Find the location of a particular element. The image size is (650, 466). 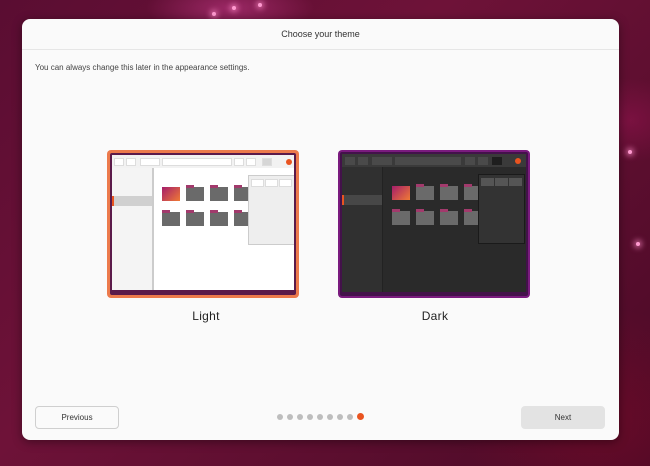

previous-button: Previous is located at coordinates (77, 417).